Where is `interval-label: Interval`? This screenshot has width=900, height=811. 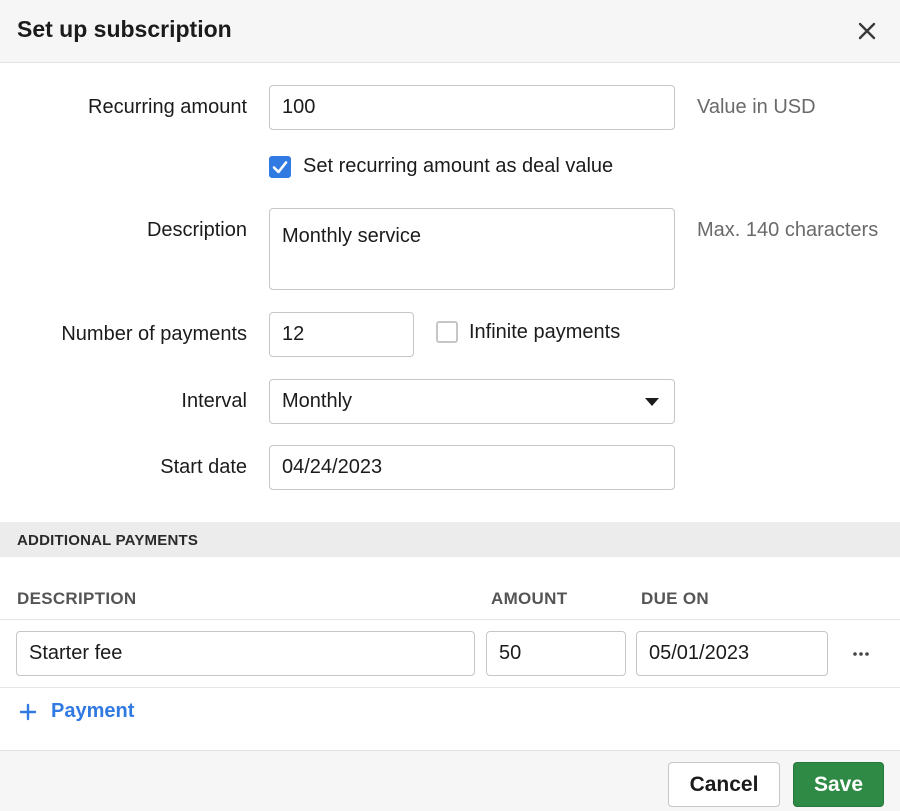
interval-label: Interval is located at coordinates (214, 401).